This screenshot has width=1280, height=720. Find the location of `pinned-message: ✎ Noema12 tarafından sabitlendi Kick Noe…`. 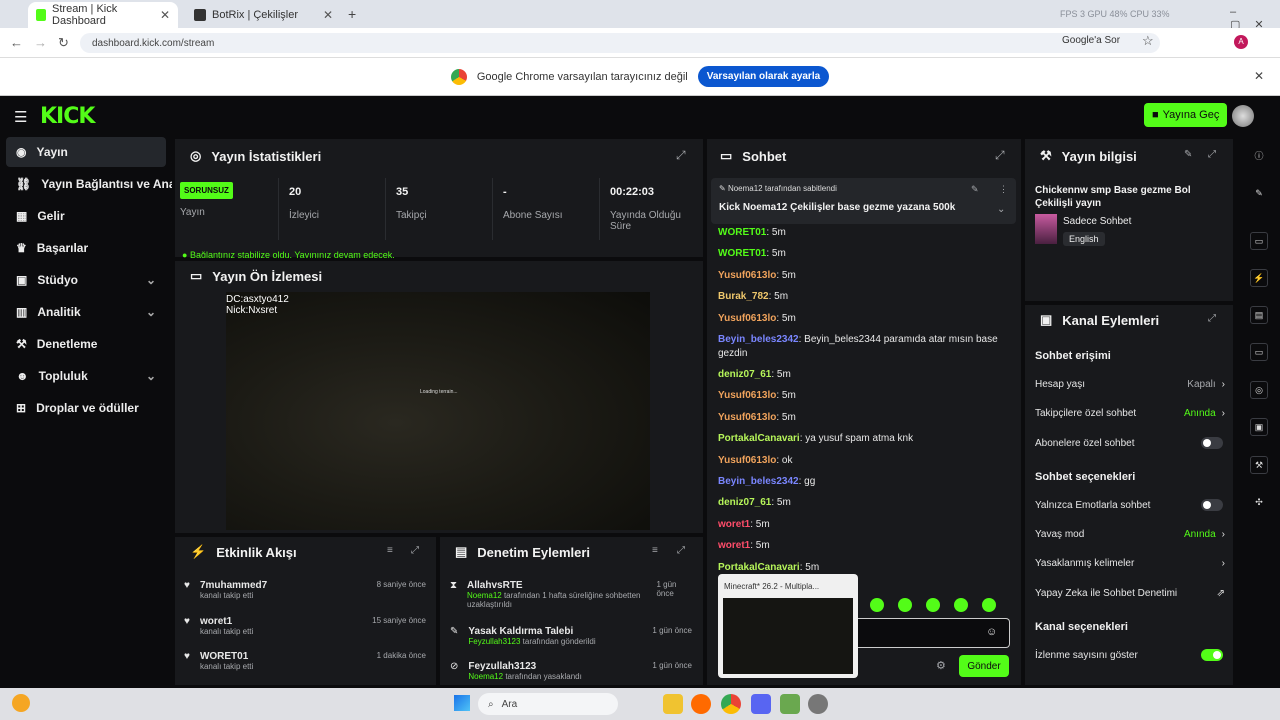

pinned-message: ✎ Noema12 tarafından sabitlendi Kick Noe… is located at coordinates (863, 201).